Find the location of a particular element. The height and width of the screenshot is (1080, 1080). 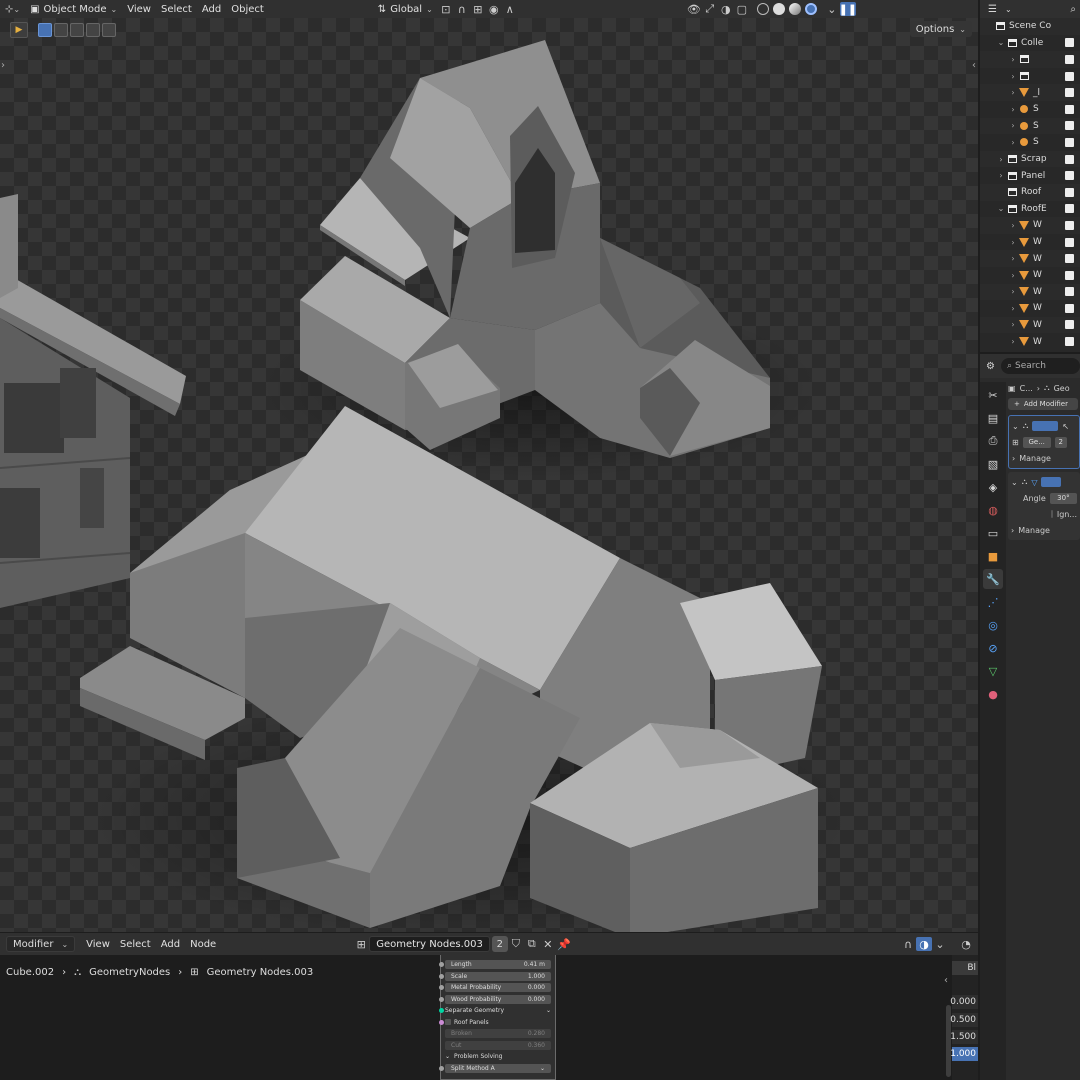

solid-shading-icon is located at coordinates (778, 9).